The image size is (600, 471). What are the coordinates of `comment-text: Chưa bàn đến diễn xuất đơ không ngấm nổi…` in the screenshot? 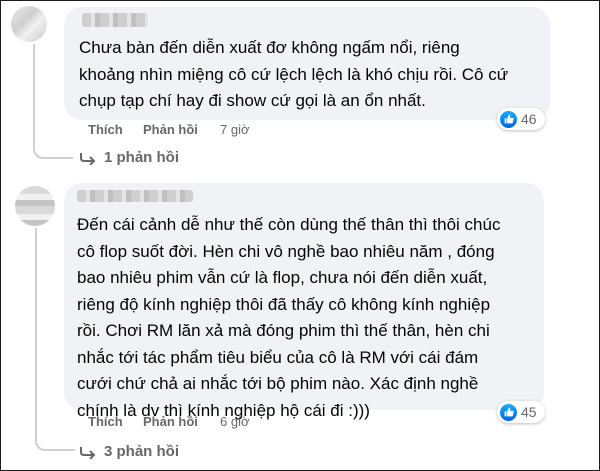 It's located at (293, 75).